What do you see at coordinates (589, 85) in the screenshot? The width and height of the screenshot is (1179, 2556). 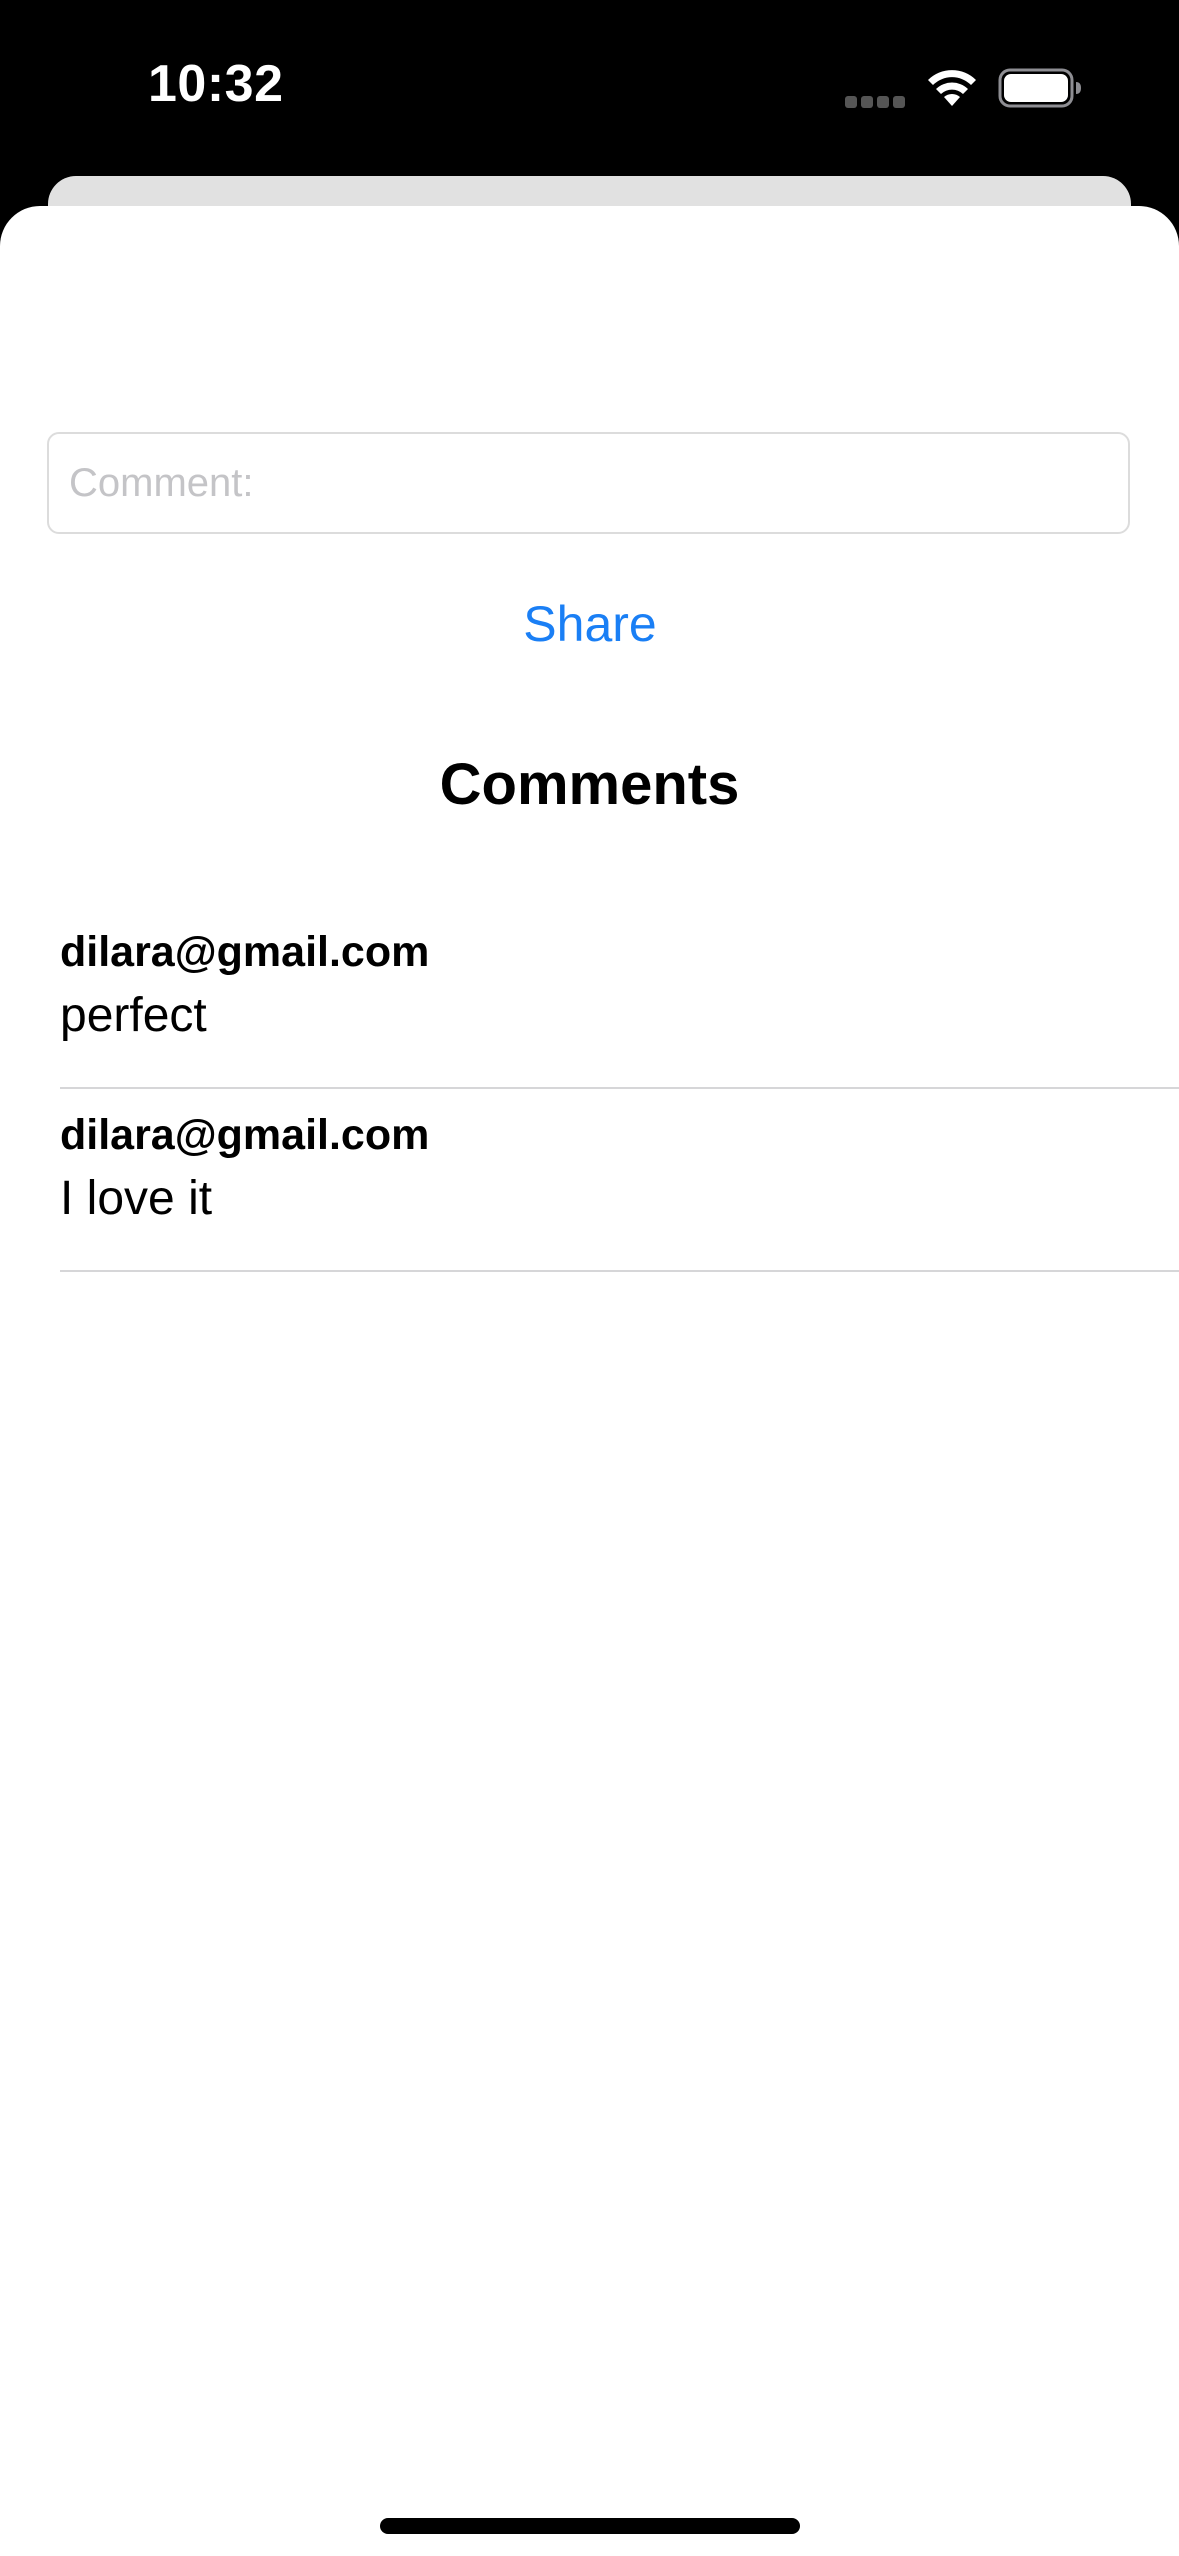 I see `status-bar: 10:32` at bounding box center [589, 85].